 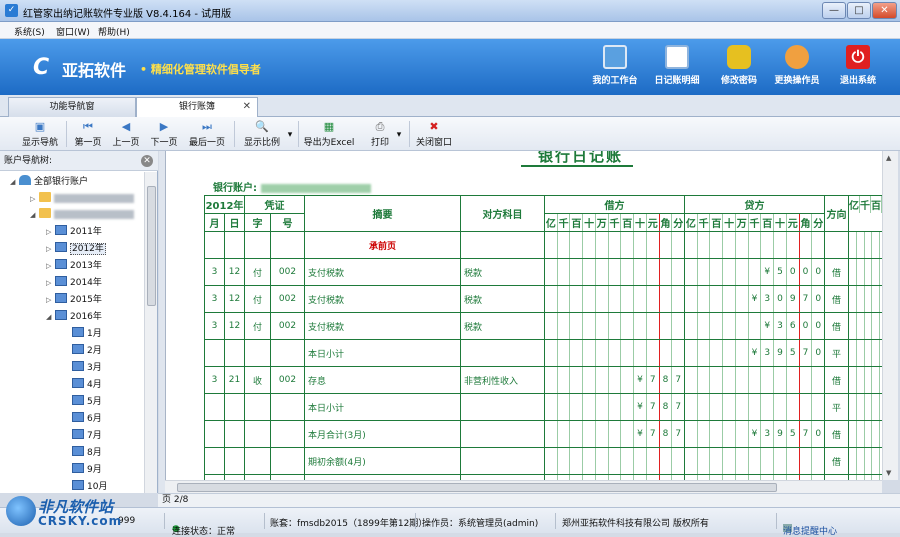 What do you see at coordinates (114, 31) in the screenshot?
I see `menu-help: 帮助(H)` at bounding box center [114, 31].